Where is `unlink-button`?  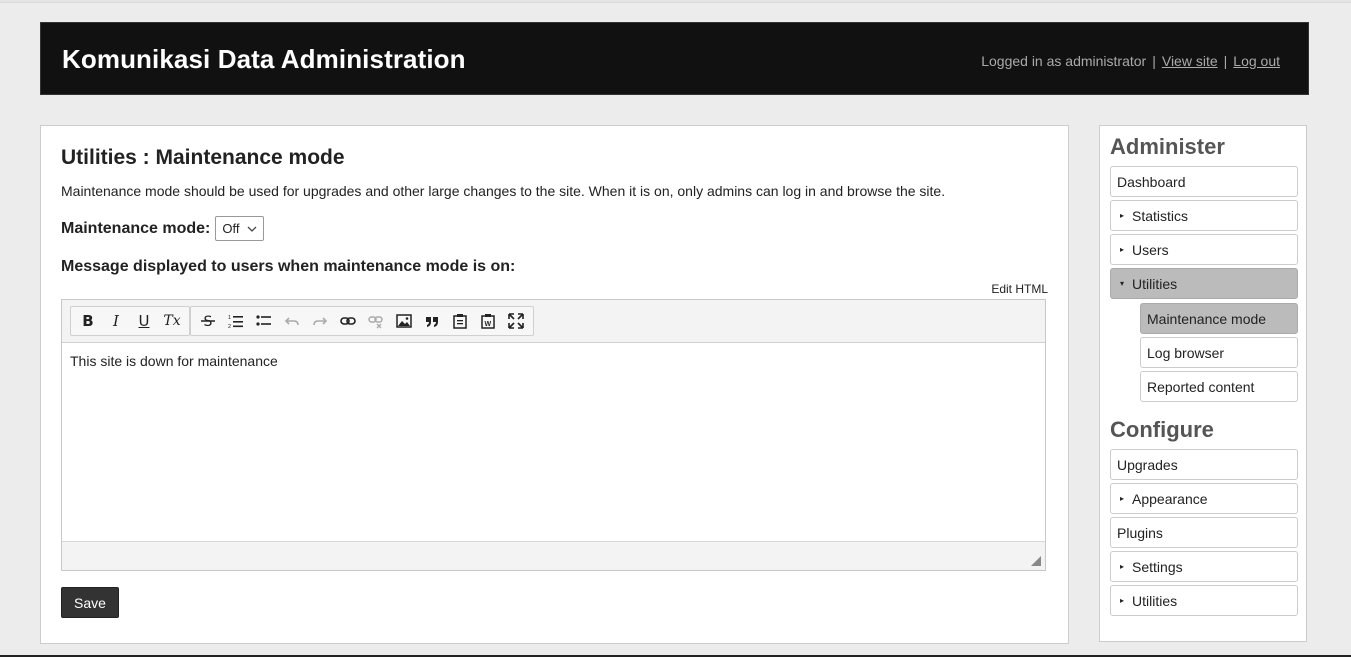
unlink-button is located at coordinates (376, 321).